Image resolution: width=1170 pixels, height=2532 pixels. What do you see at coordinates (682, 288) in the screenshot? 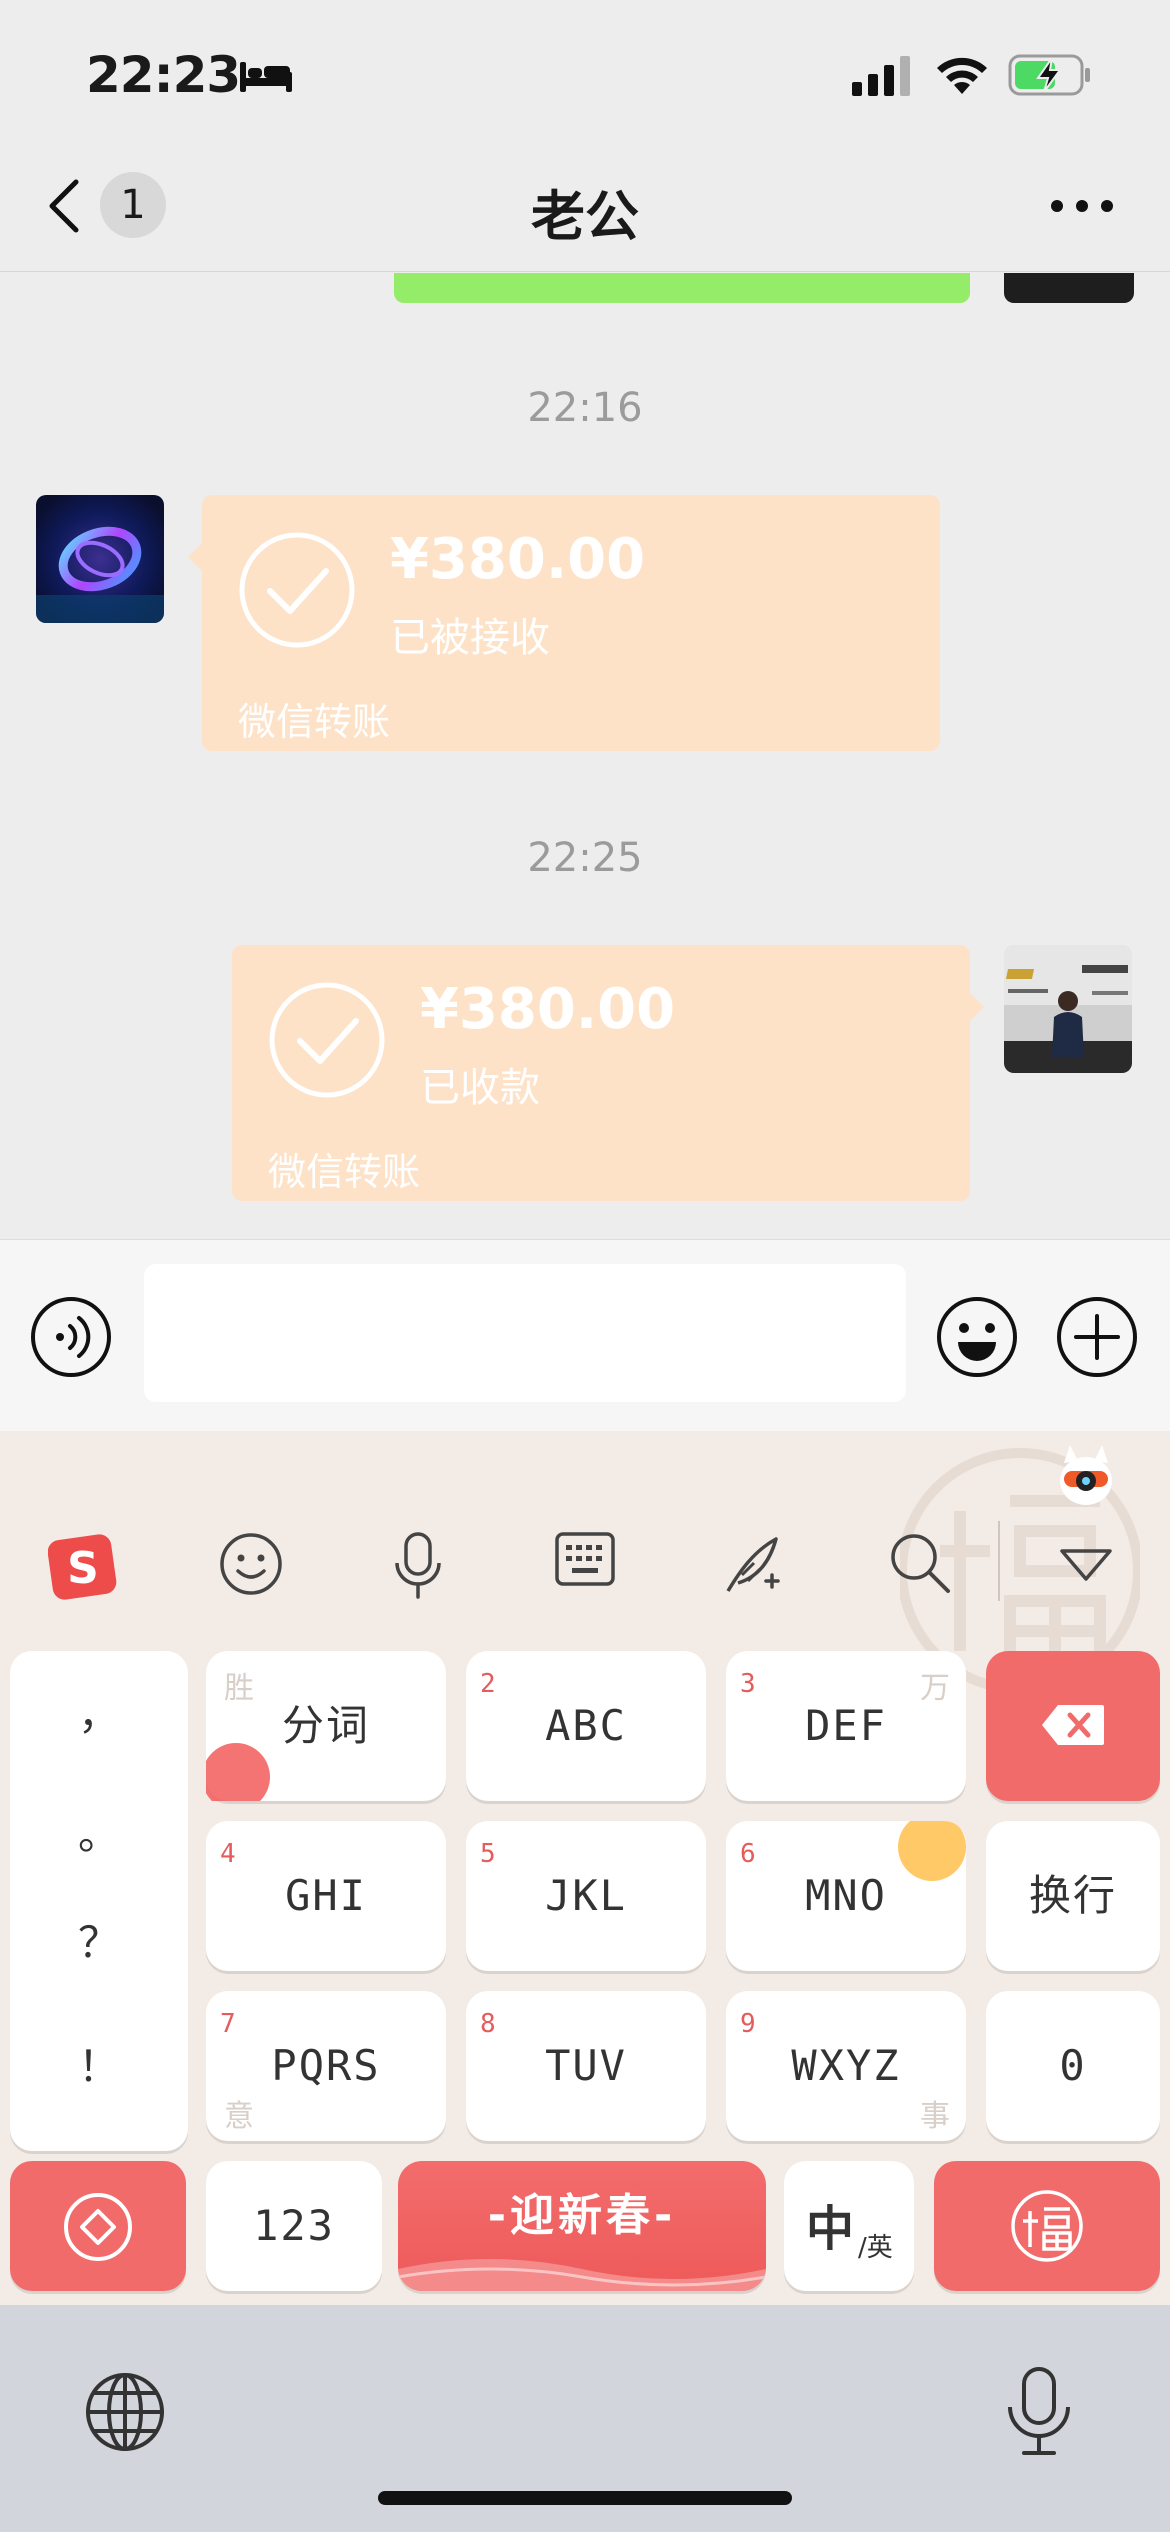
I see `previous-text-bubble` at bounding box center [682, 288].